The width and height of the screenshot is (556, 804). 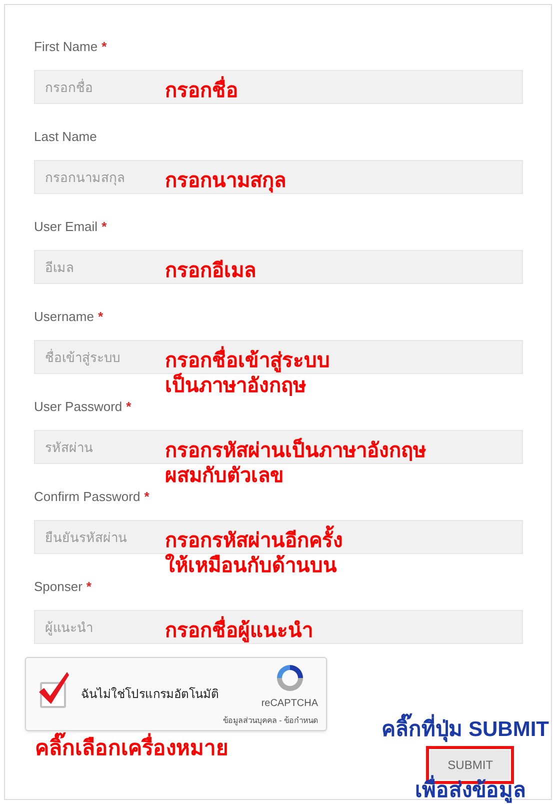 What do you see at coordinates (225, 181) in the screenshot?
I see `annotation-note: กรอกนามสกุล` at bounding box center [225, 181].